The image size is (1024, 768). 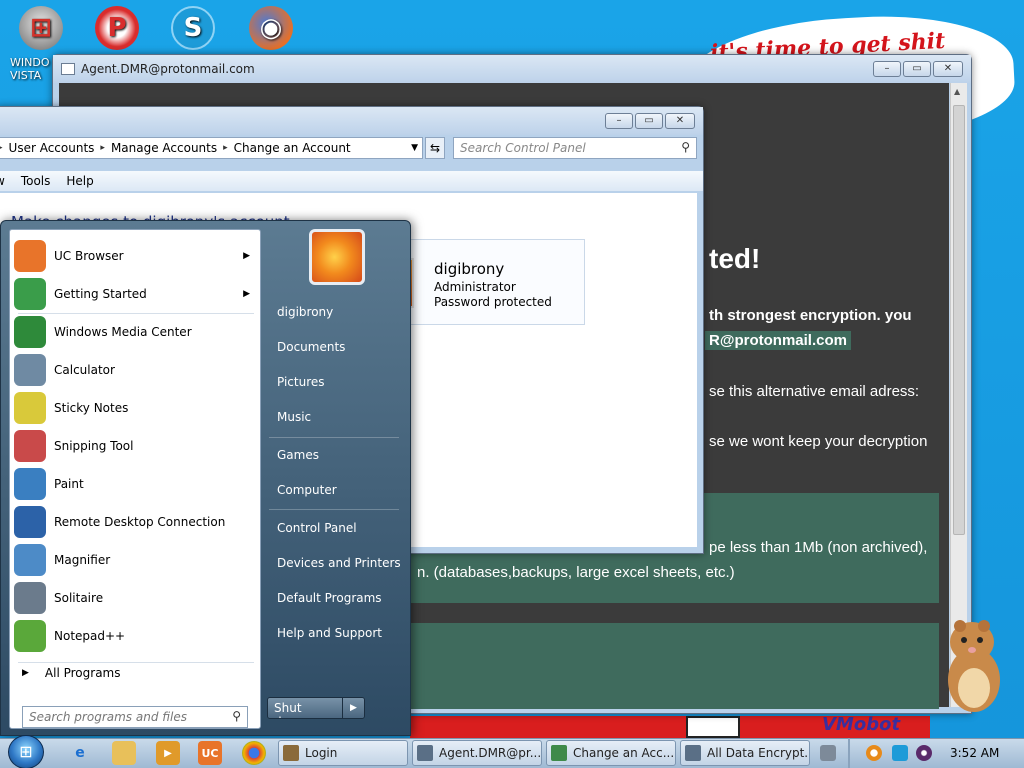 I want to click on shutdown-options-icon: ▶, so click(x=353, y=708).